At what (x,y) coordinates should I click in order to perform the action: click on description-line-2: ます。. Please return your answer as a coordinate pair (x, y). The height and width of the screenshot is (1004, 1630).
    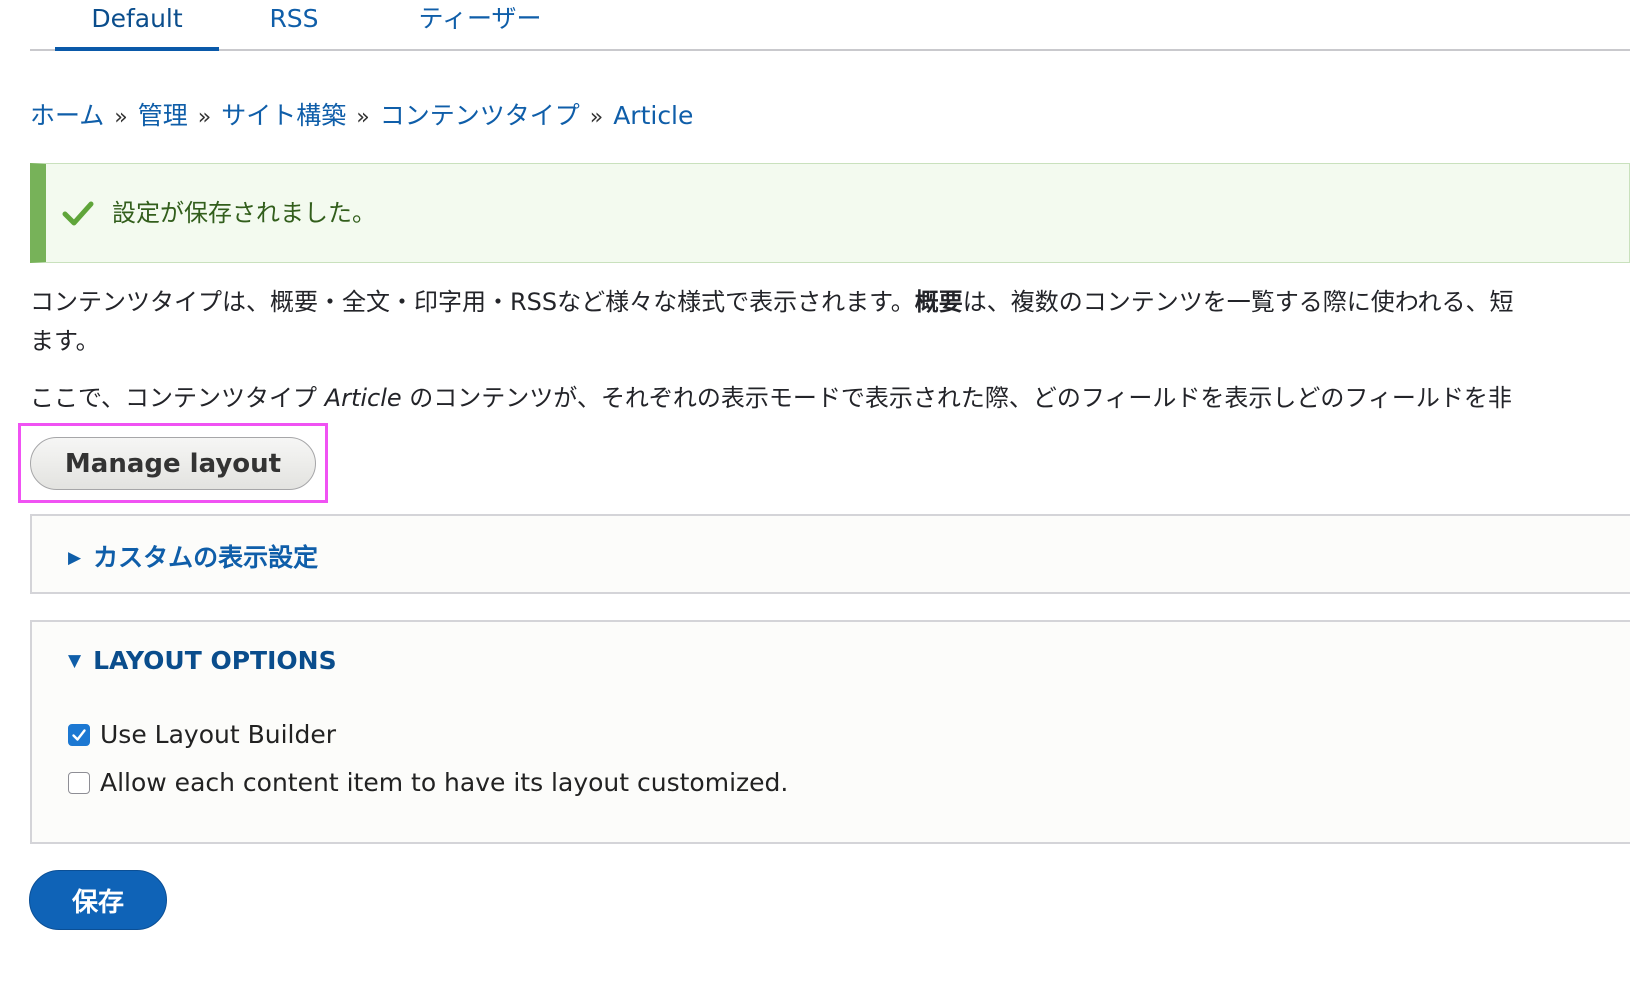
    Looking at the image, I should click on (65, 341).